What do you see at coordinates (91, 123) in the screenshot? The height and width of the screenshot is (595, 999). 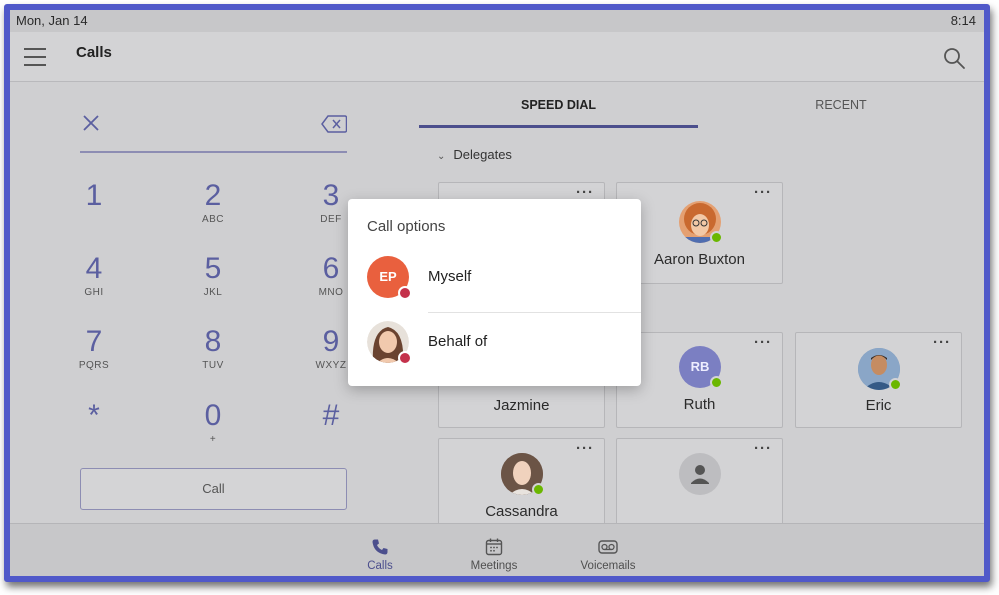 I see `close-icon` at bounding box center [91, 123].